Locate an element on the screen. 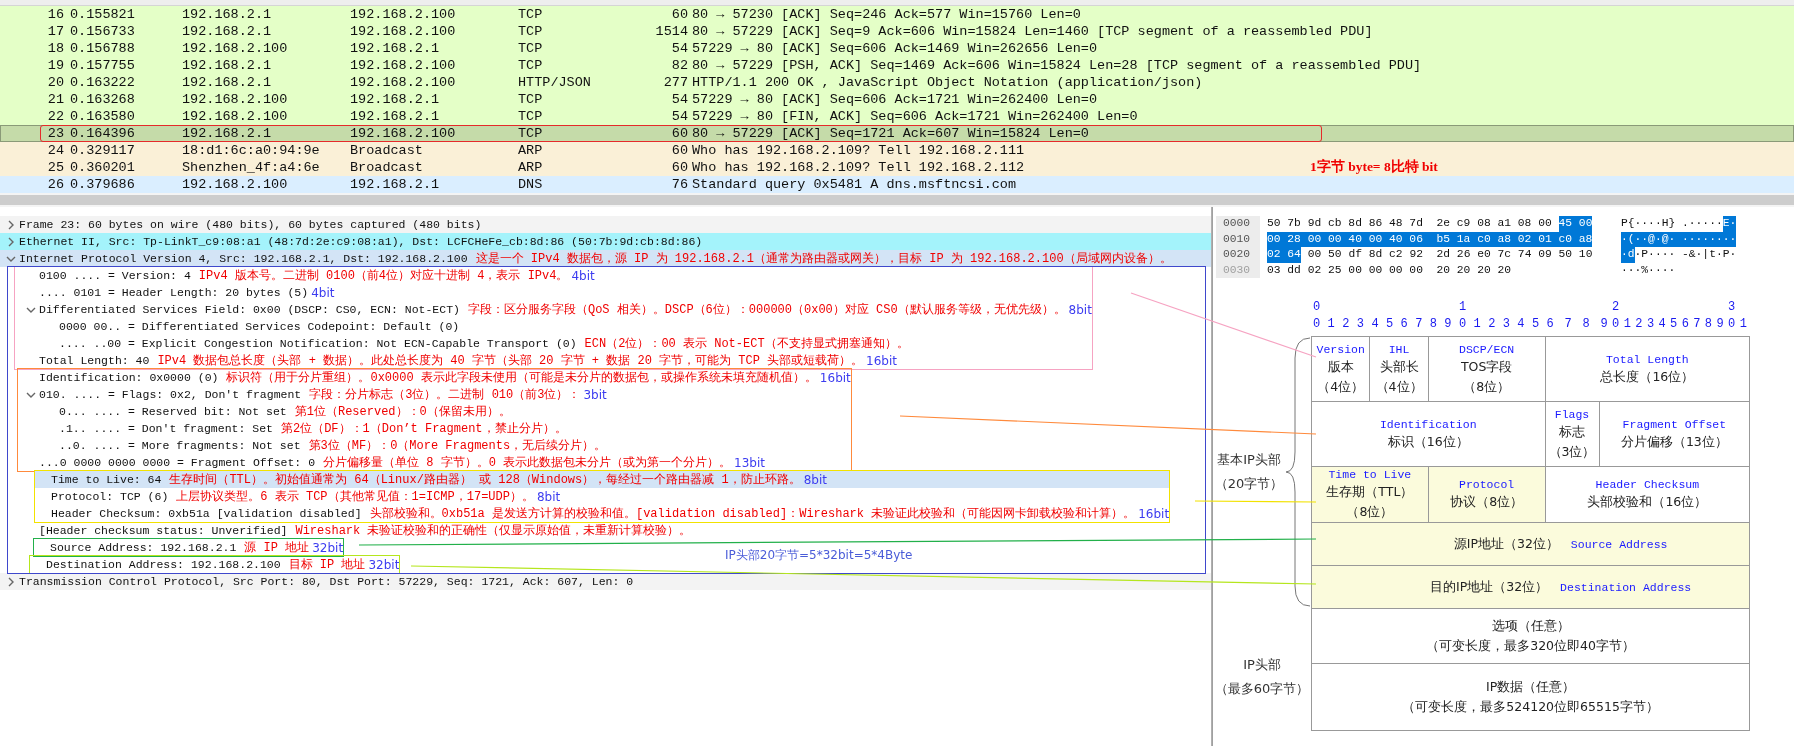  ascii-text: ·d is located at coordinates (1628, 255).